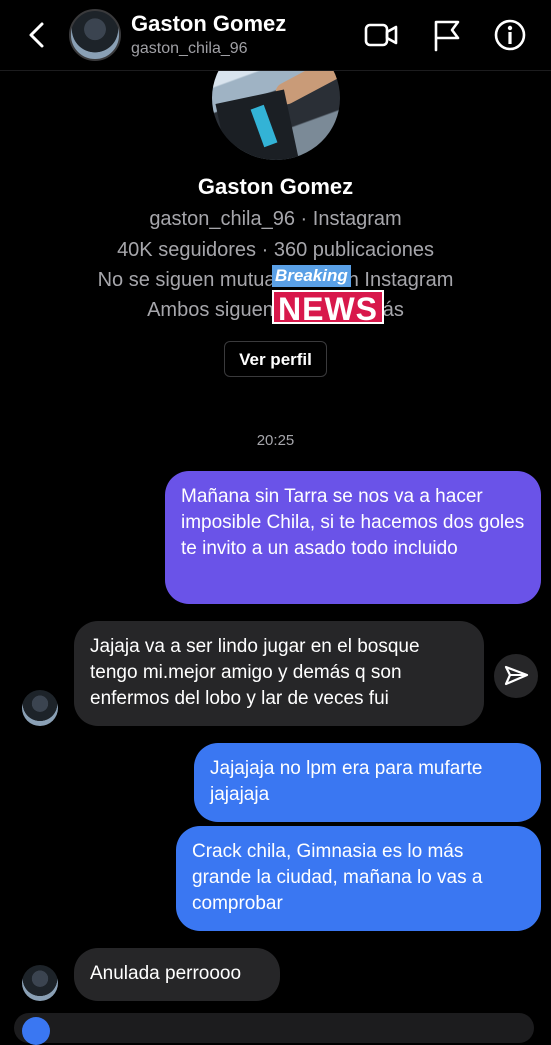 The height and width of the screenshot is (1045, 551). I want to click on profile-name: Gaston Gomez, so click(275, 186).